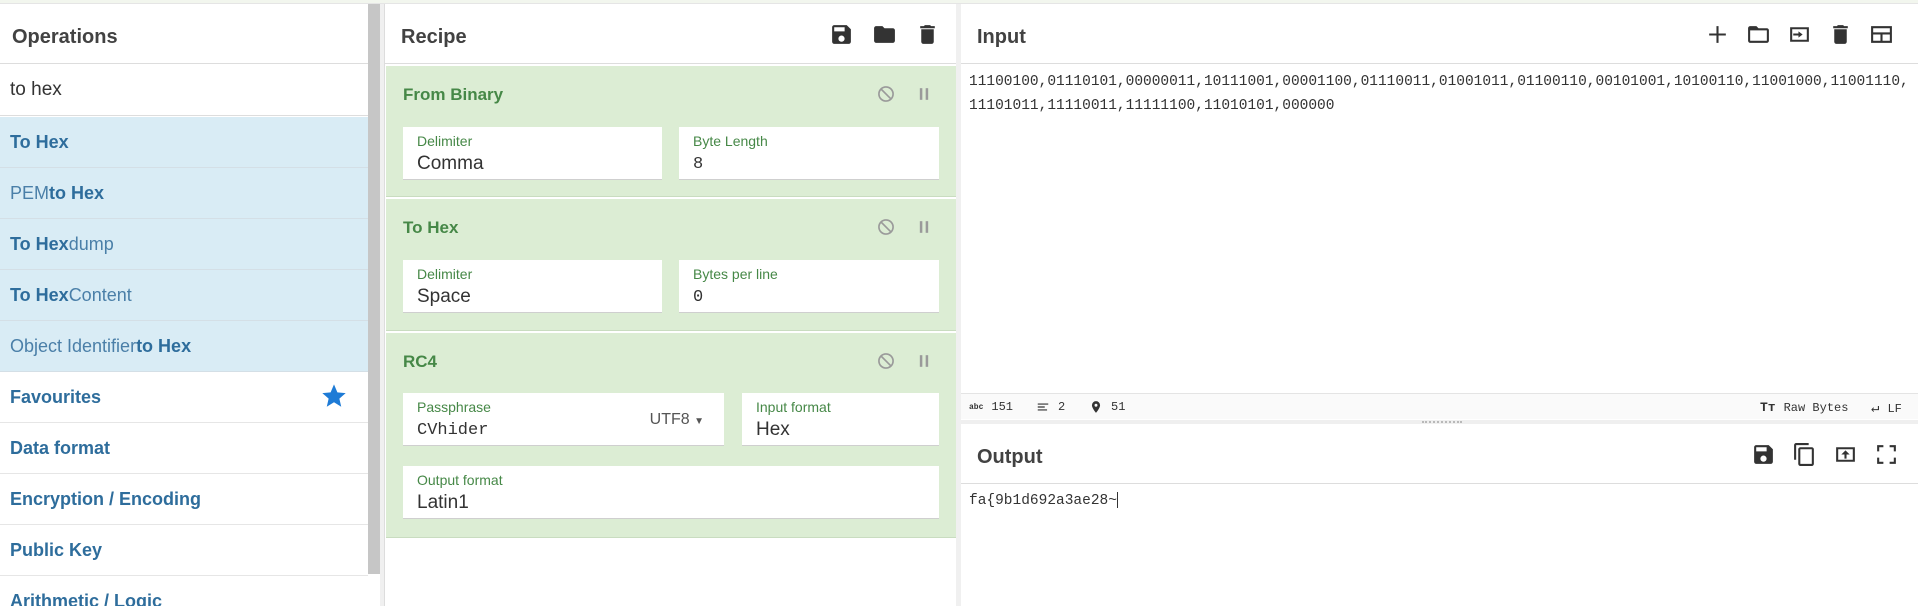  What do you see at coordinates (184, 591) in the screenshot?
I see `category-arithmetic-logic: Arithmetic / Logic` at bounding box center [184, 591].